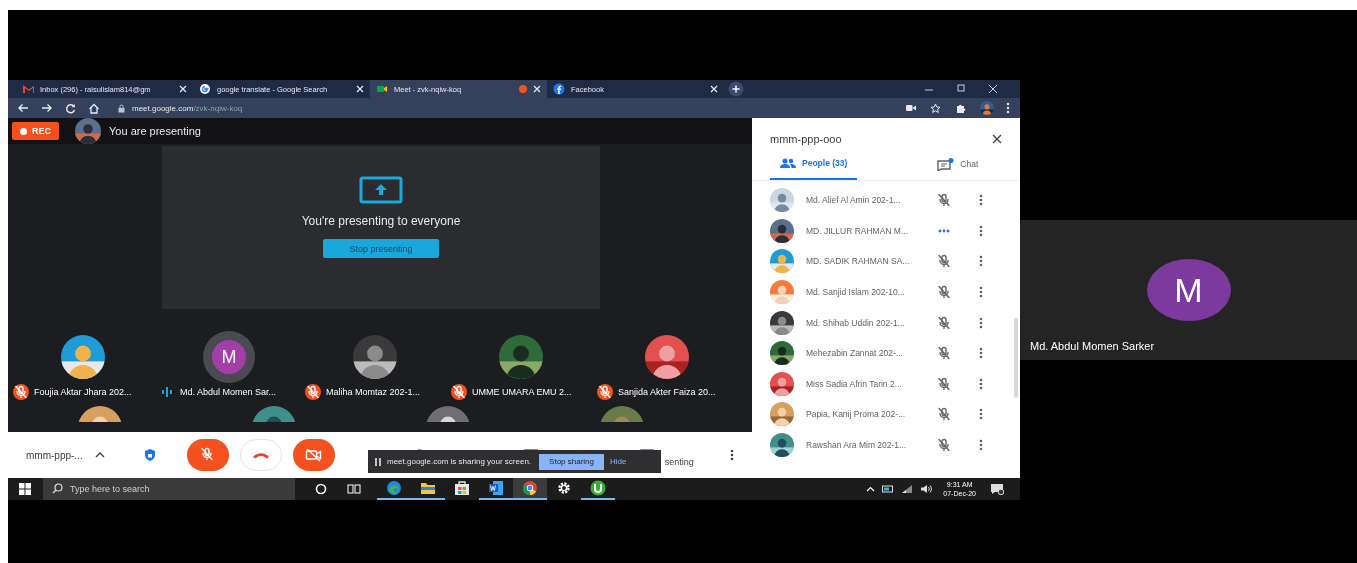 The width and height of the screenshot is (1357, 563). I want to click on browser-icon, so click(530, 488).